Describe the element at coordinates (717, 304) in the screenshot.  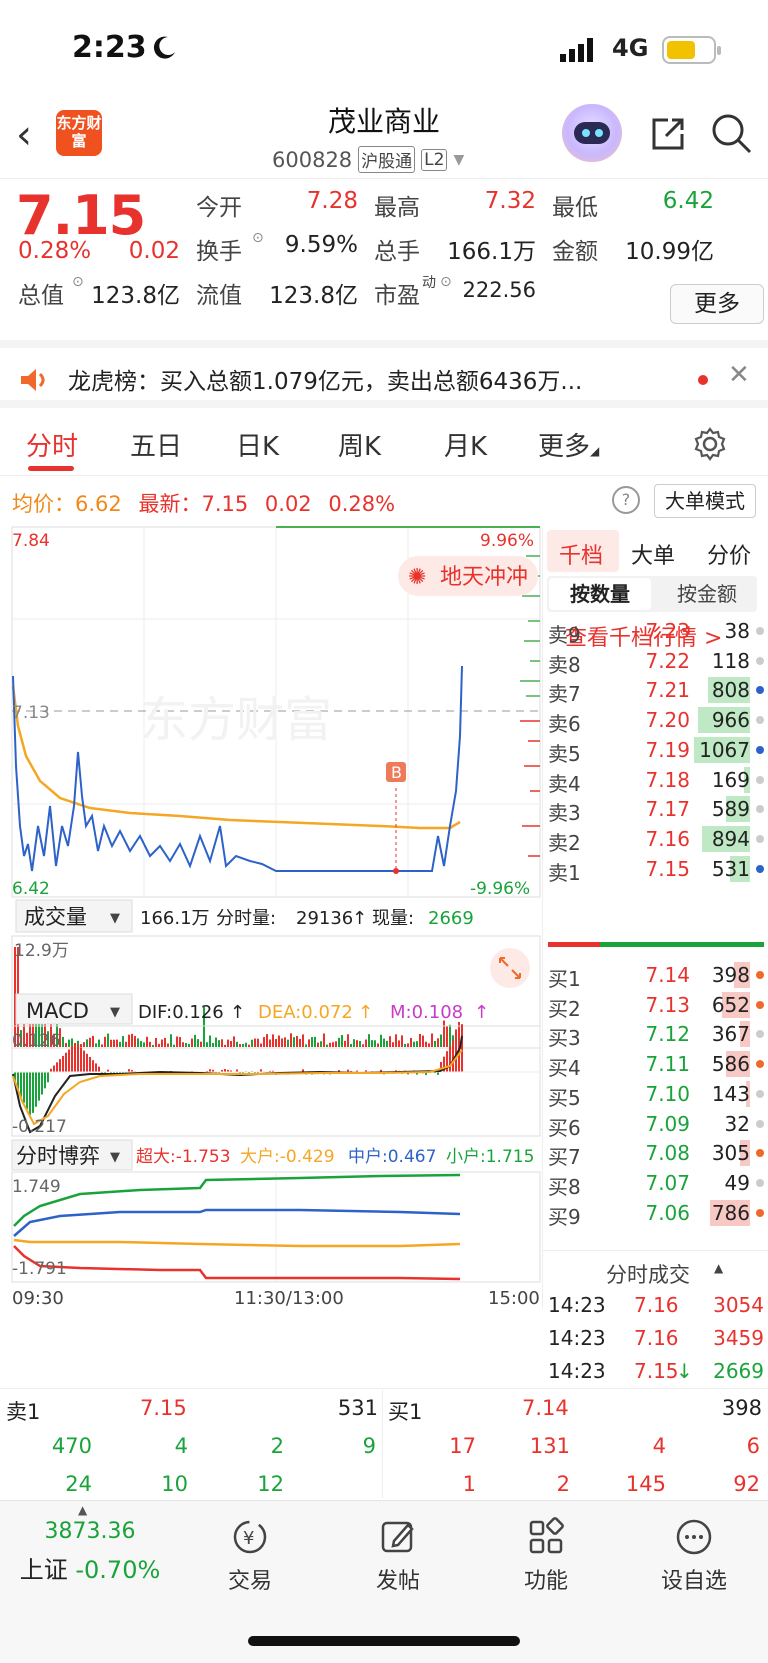
I see `more-button: 更多` at that location.